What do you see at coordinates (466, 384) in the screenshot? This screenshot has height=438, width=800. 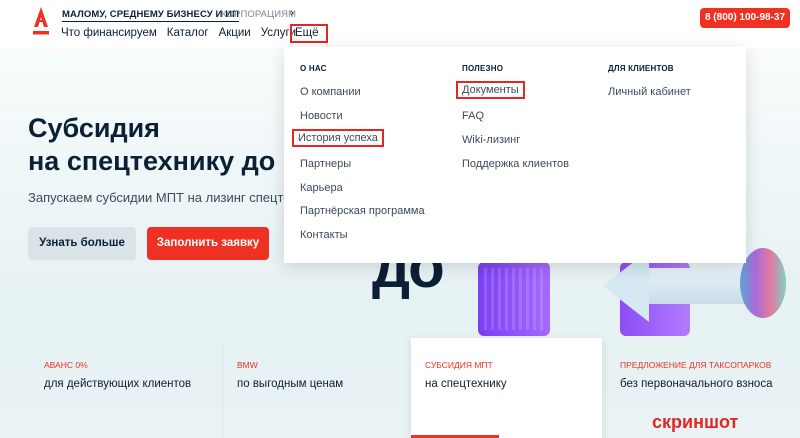 I see `feature-card-desc: на спецтехнику` at bounding box center [466, 384].